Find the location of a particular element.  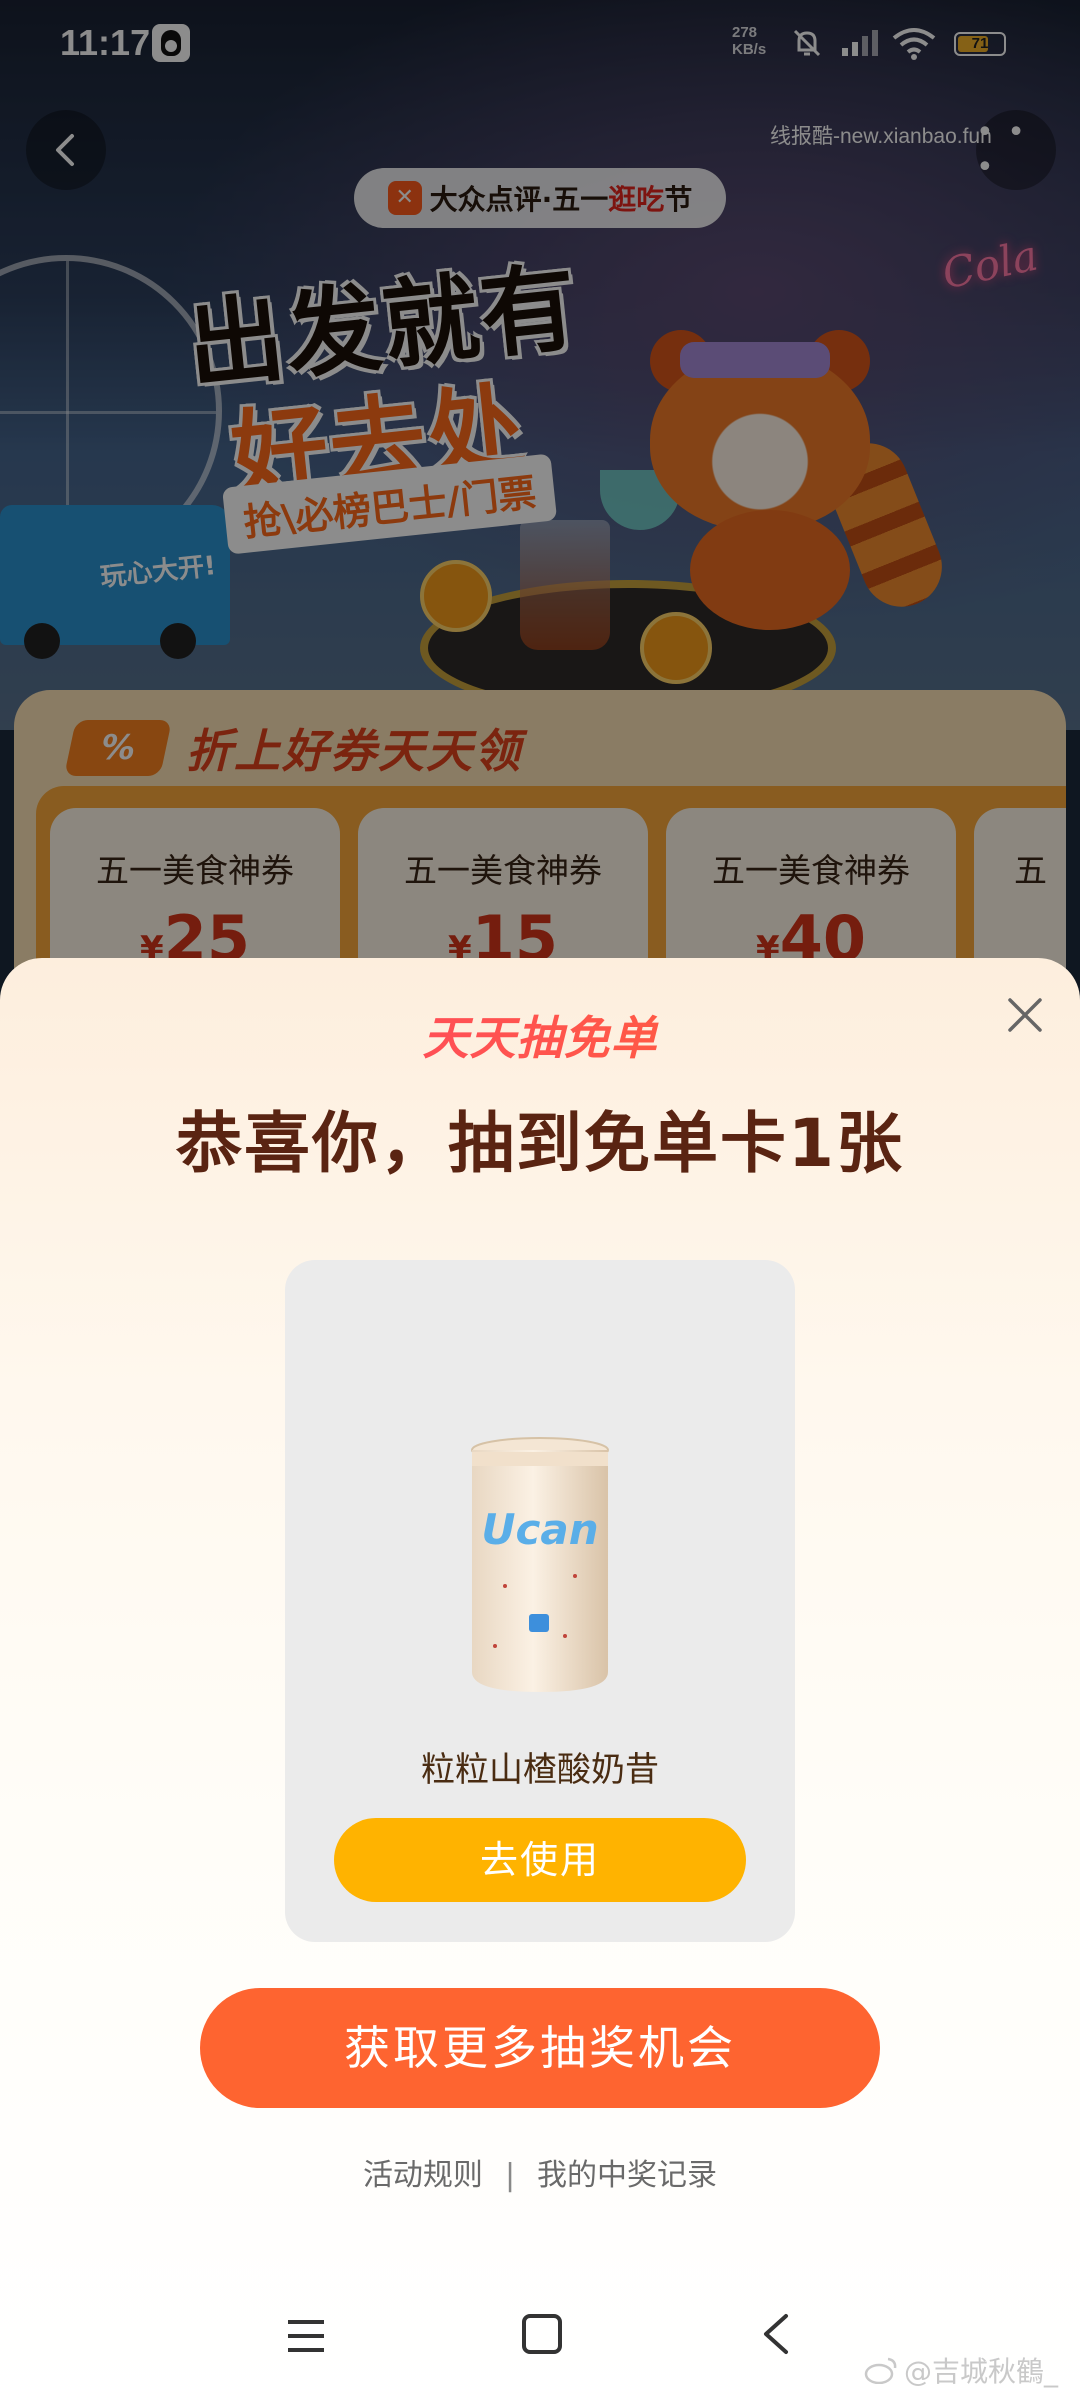

use-button: 去使用 is located at coordinates (540, 1860).